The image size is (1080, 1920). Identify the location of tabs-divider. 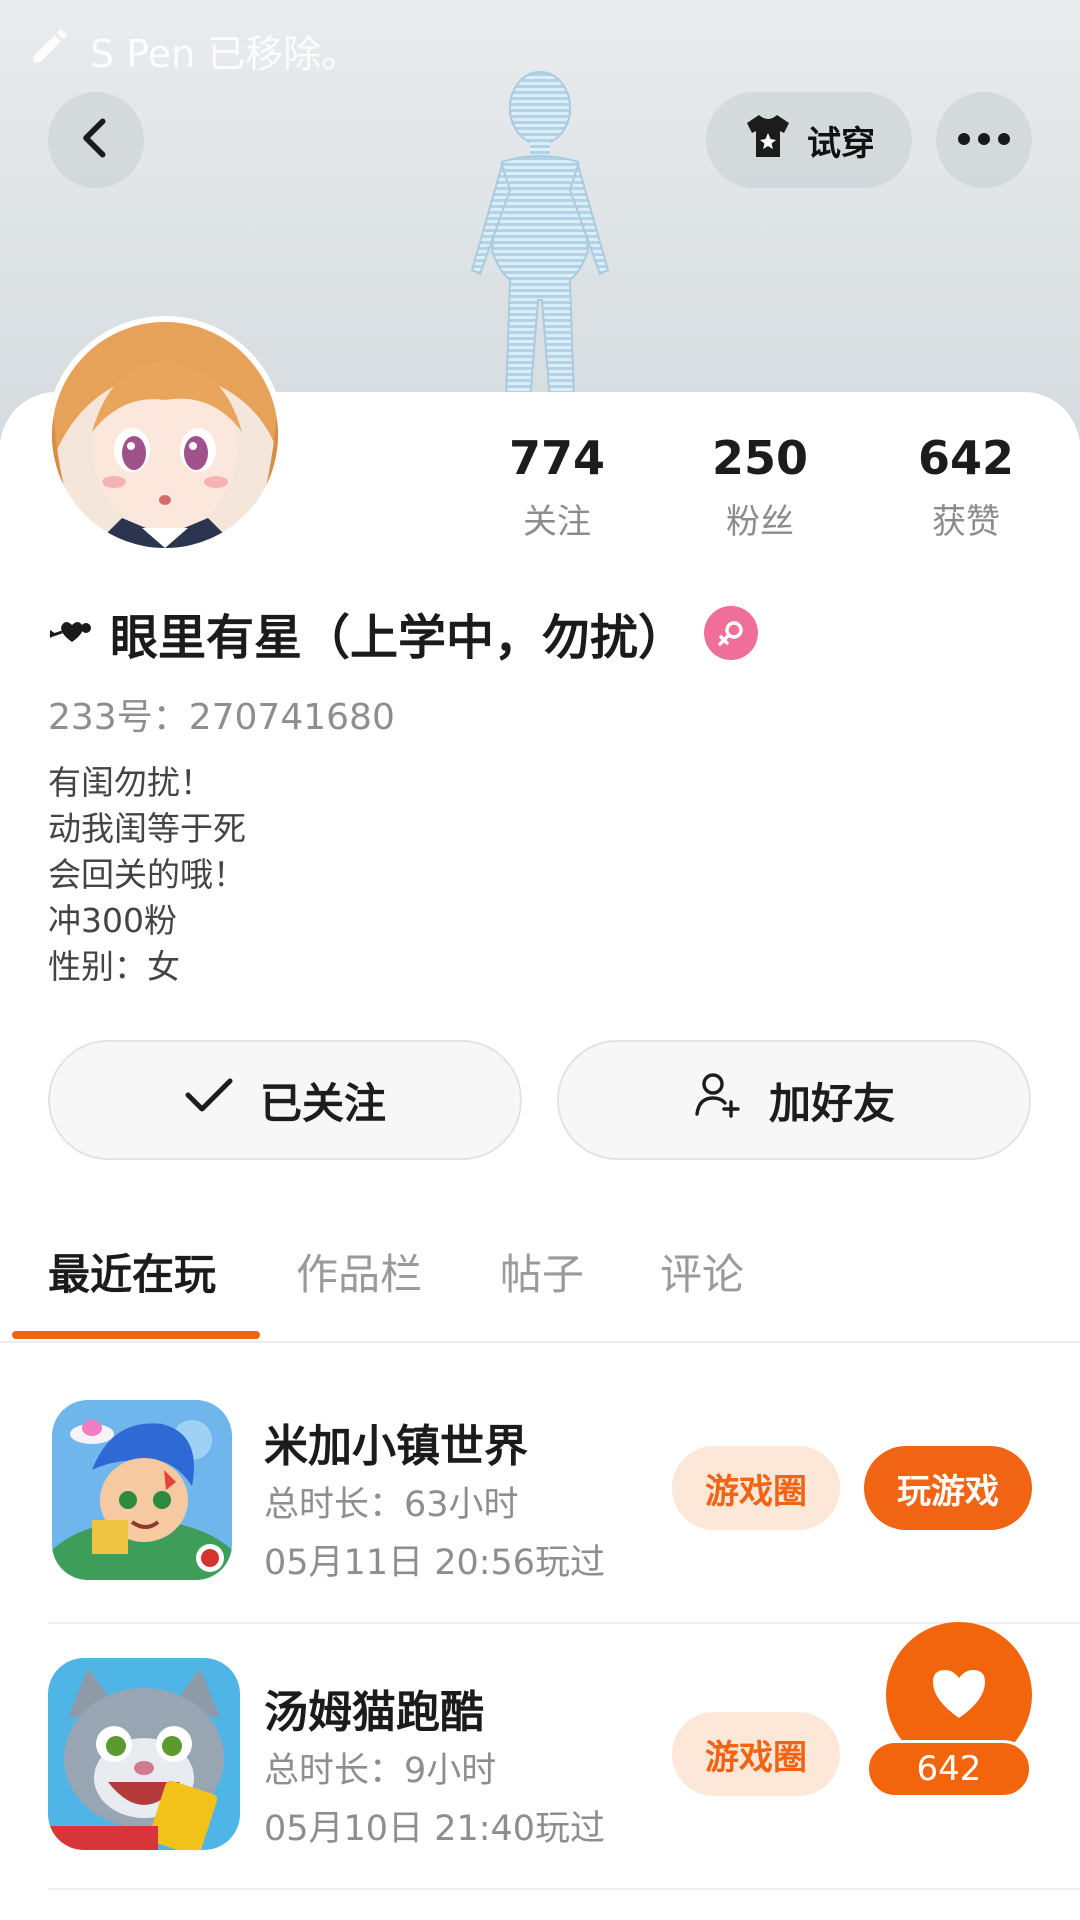
(540, 1342).